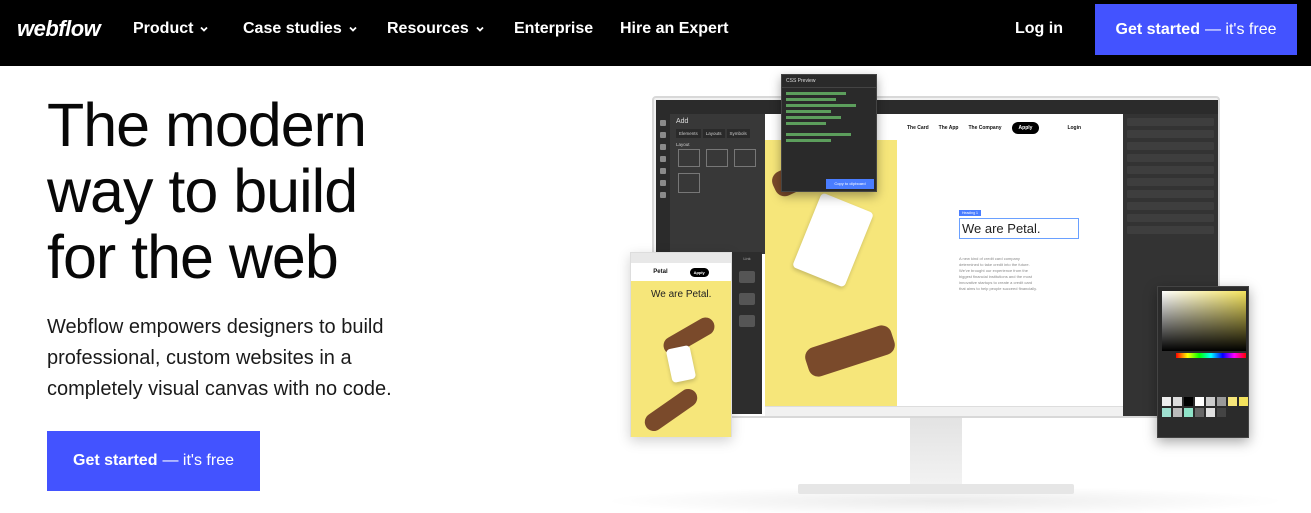 The height and width of the screenshot is (513, 1311). I want to click on nav-get-started-button: Get started — it's free, so click(1196, 29).